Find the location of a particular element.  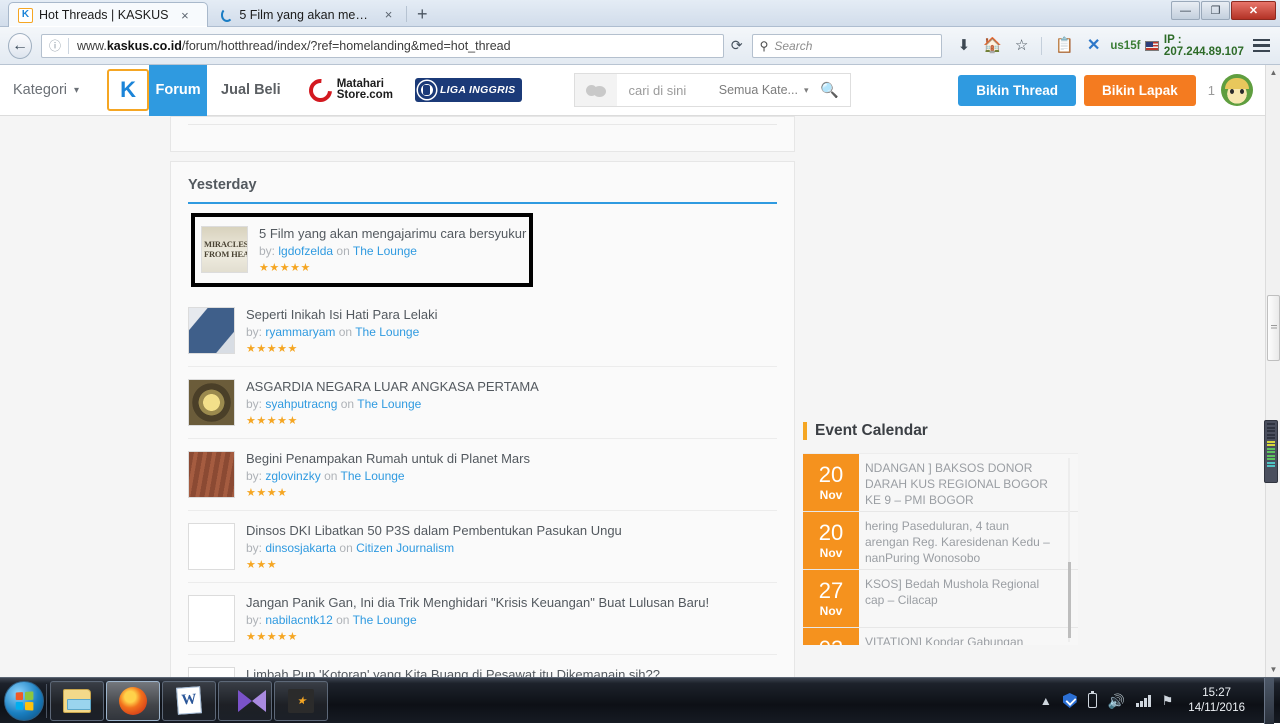

reader-icon: 📋 is located at coordinates (1064, 45).